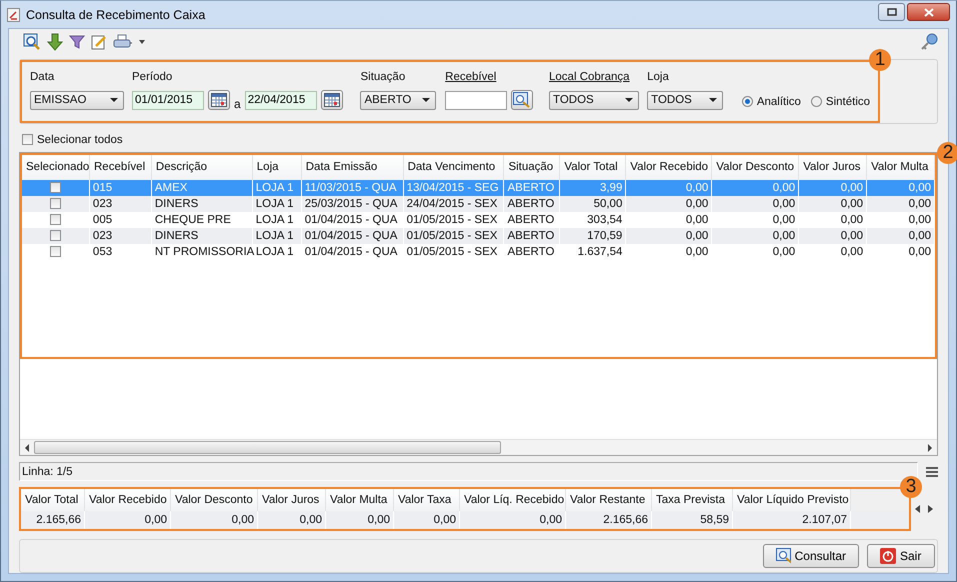 Image resolution: width=957 pixels, height=582 pixels. What do you see at coordinates (470, 76) in the screenshot?
I see `field-label: Recebível` at bounding box center [470, 76].